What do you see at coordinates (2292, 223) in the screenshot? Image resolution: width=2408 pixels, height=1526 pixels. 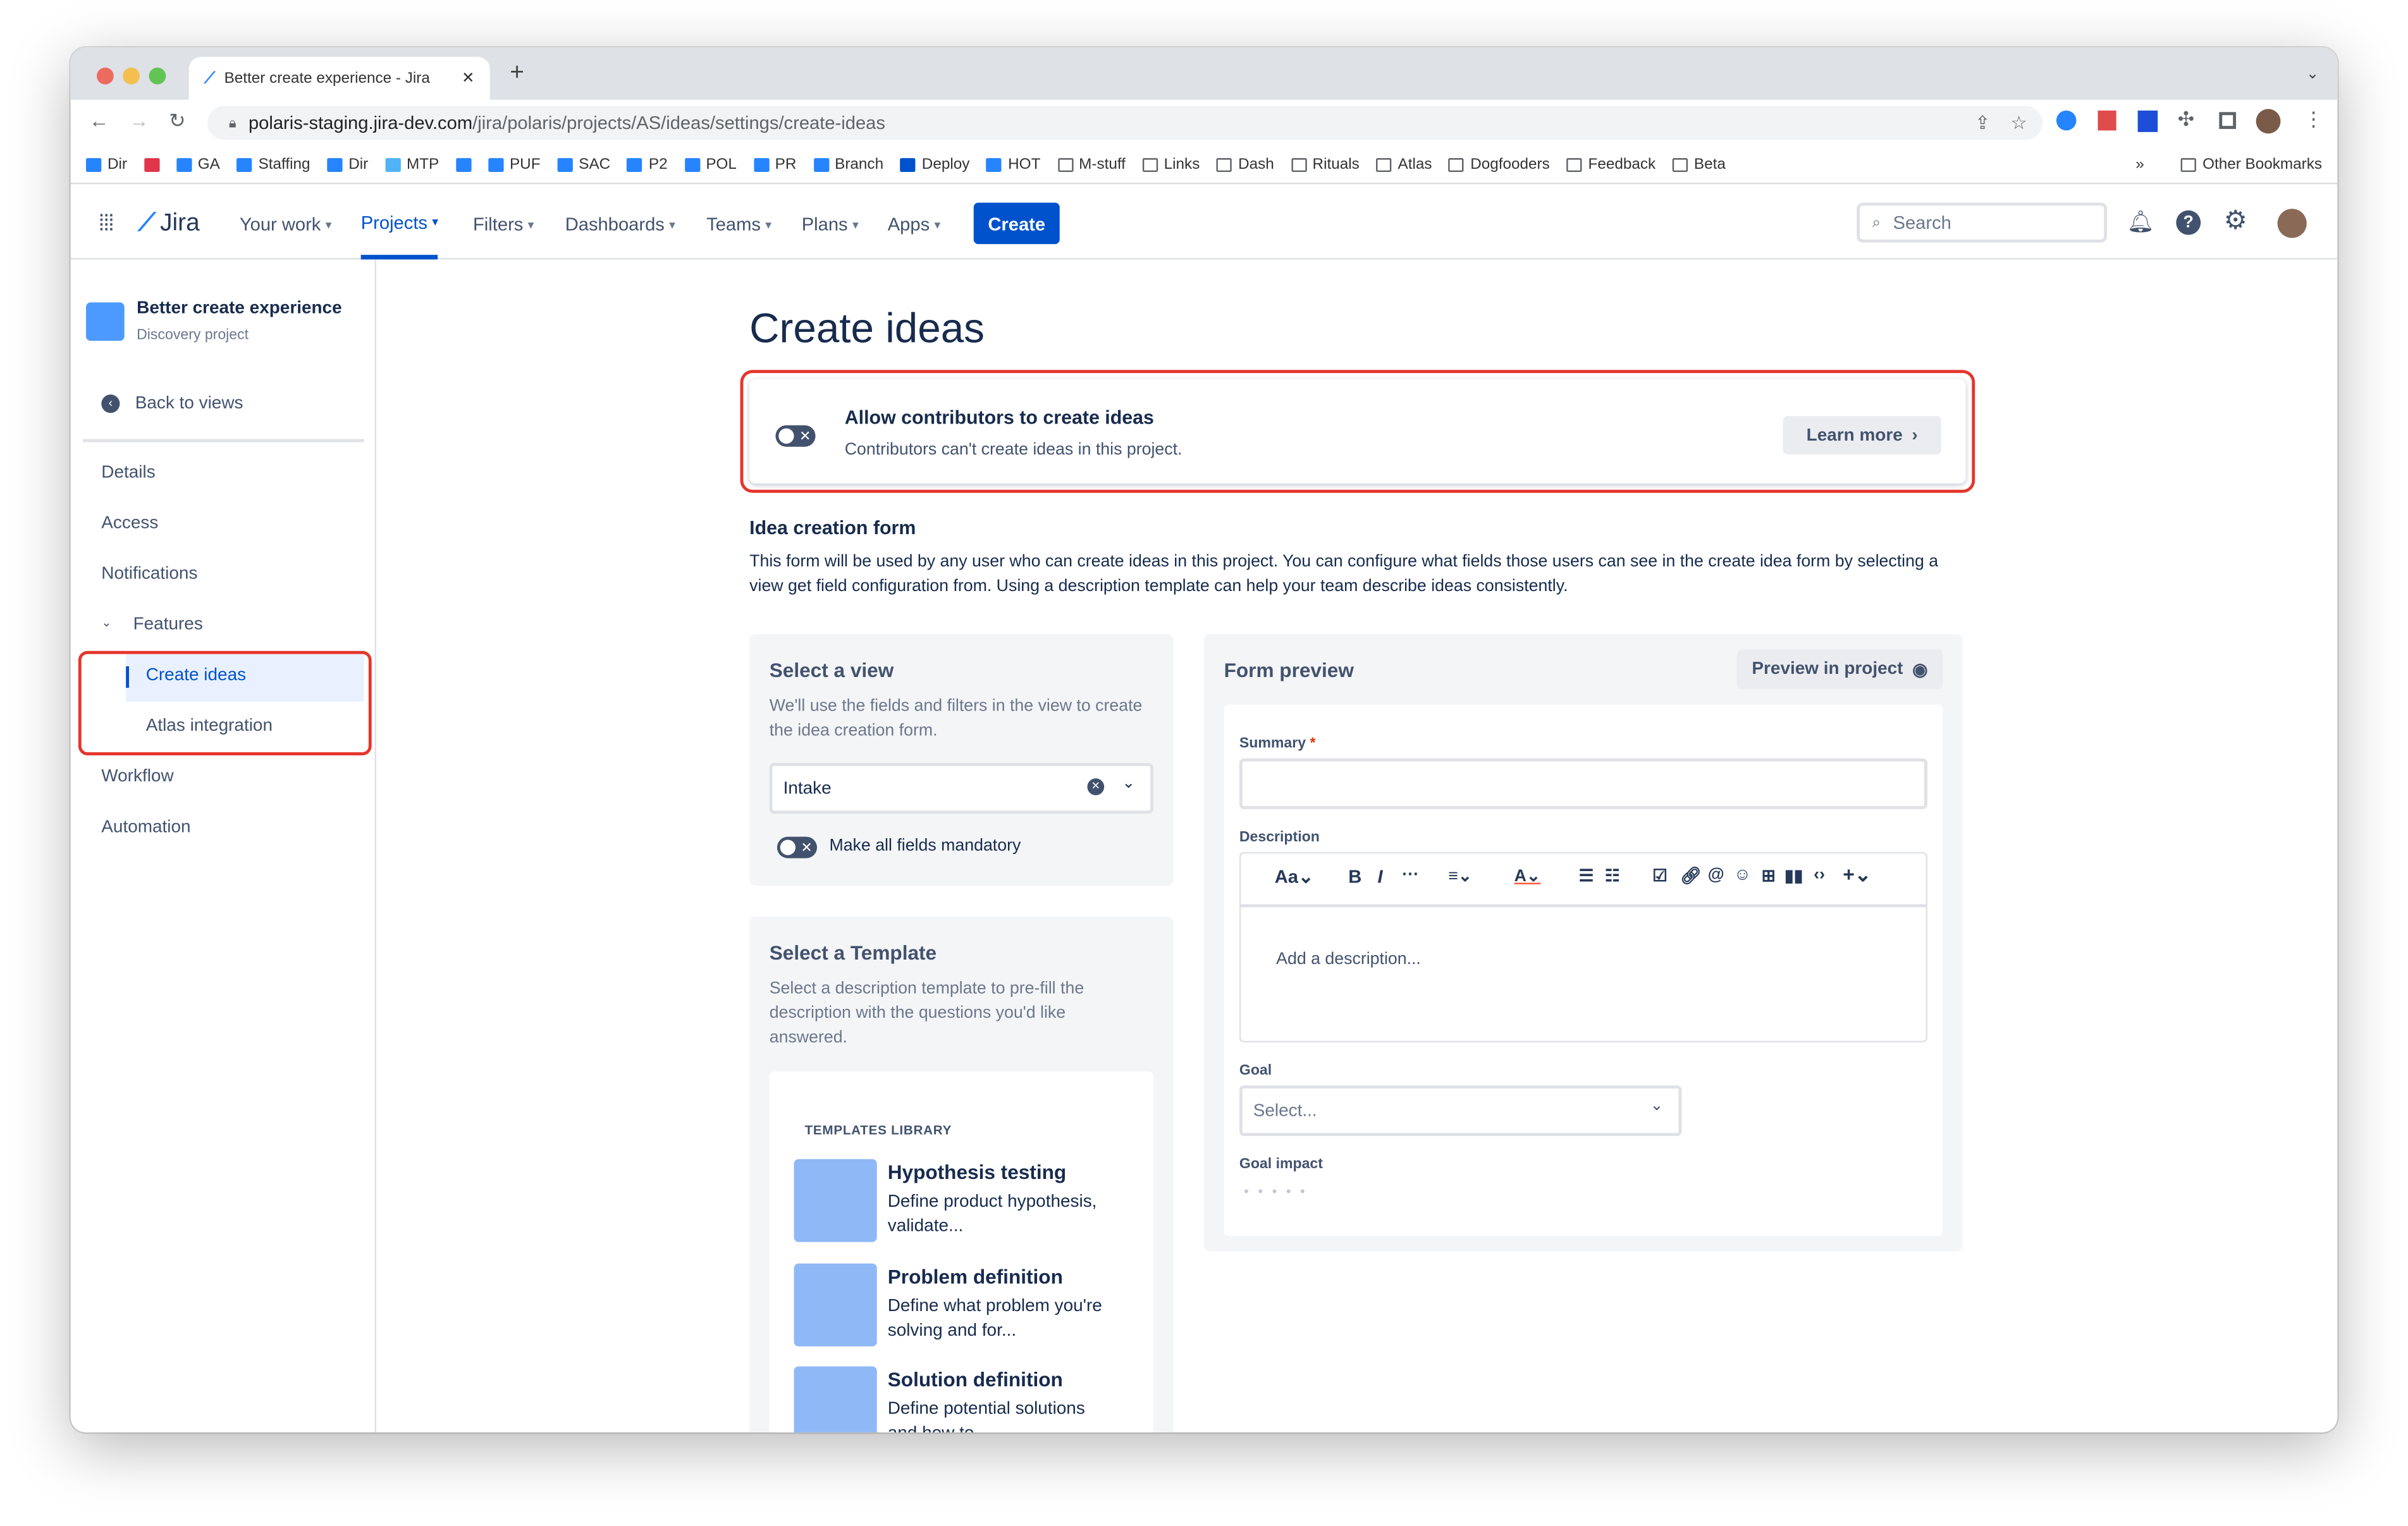 I see `user-avatar` at bounding box center [2292, 223].